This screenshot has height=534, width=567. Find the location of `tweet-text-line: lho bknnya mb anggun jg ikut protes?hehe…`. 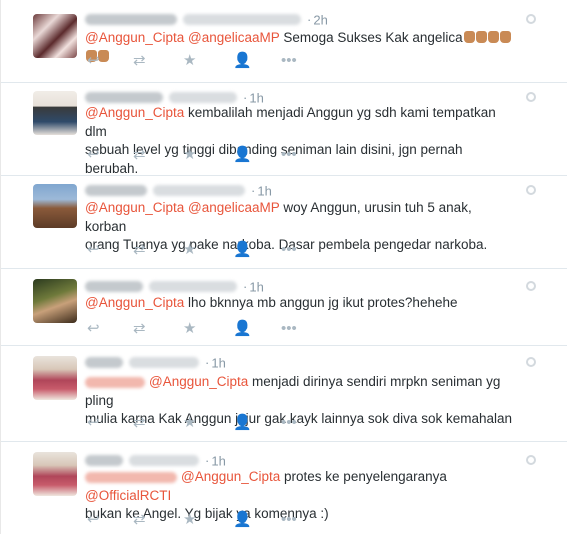

tweet-text-line: lho bknnya mb anggun jg ikut protes?hehe… is located at coordinates (321, 302).